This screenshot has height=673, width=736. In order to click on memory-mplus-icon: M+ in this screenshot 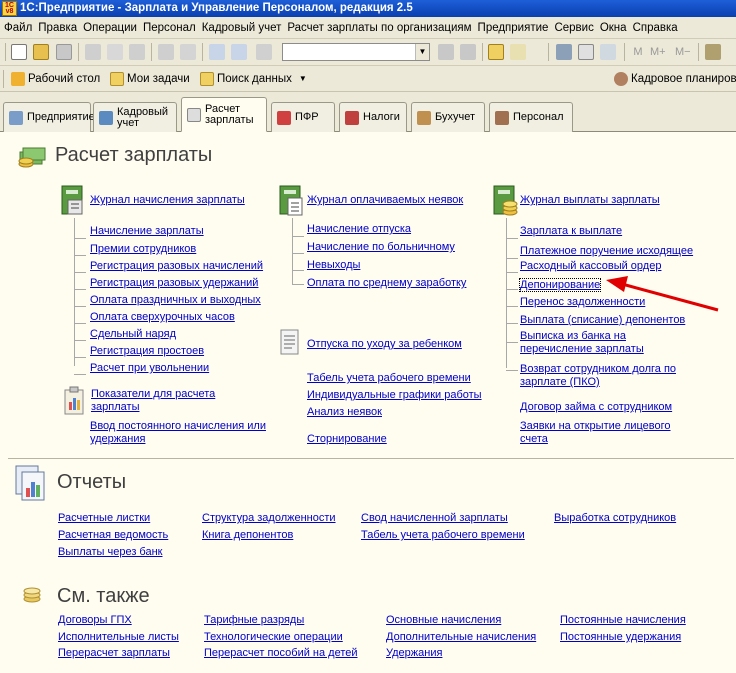, I will do `click(661, 52)`.